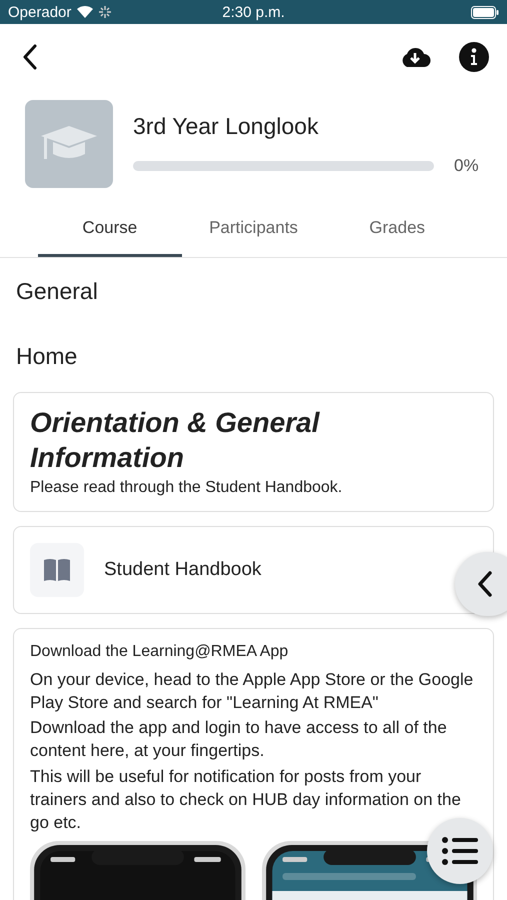 The height and width of the screenshot is (900, 507). I want to click on paragraph: Download the app and login to have access to all of the content here, at your fingertips., so click(239, 739).